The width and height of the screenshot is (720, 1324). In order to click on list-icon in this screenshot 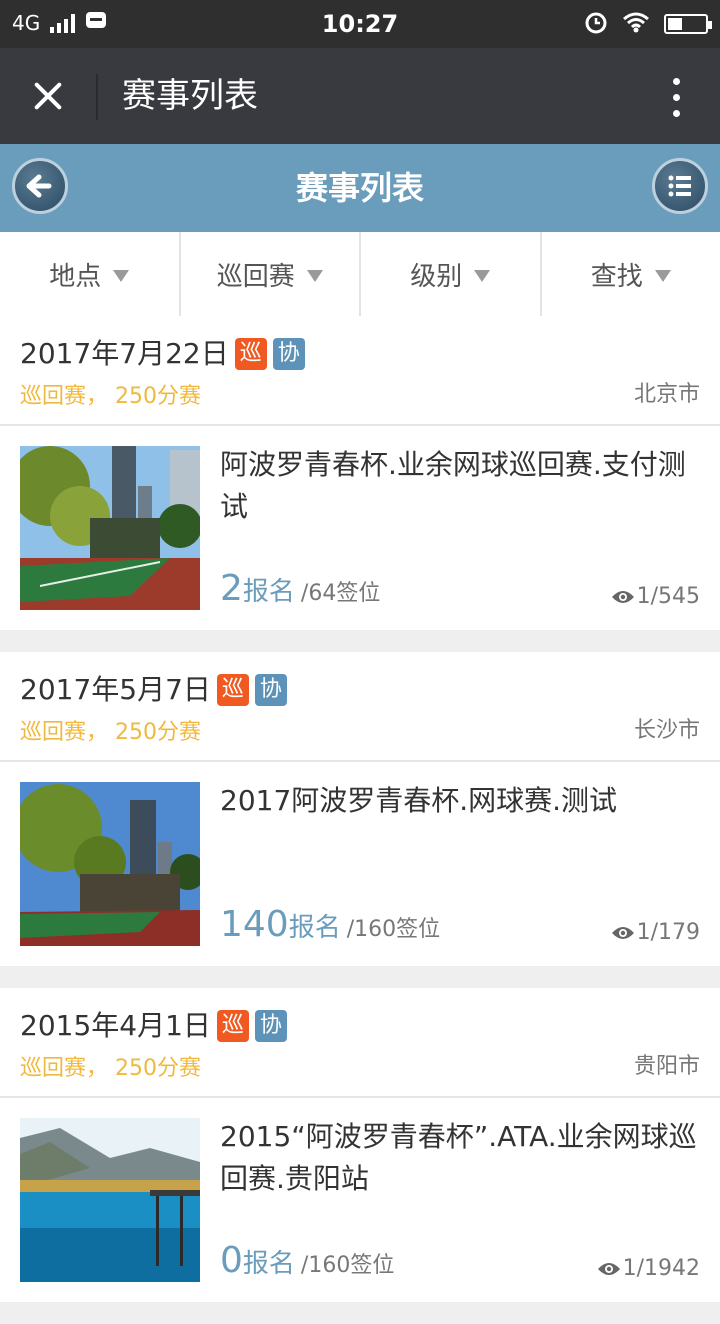, I will do `click(680, 186)`.